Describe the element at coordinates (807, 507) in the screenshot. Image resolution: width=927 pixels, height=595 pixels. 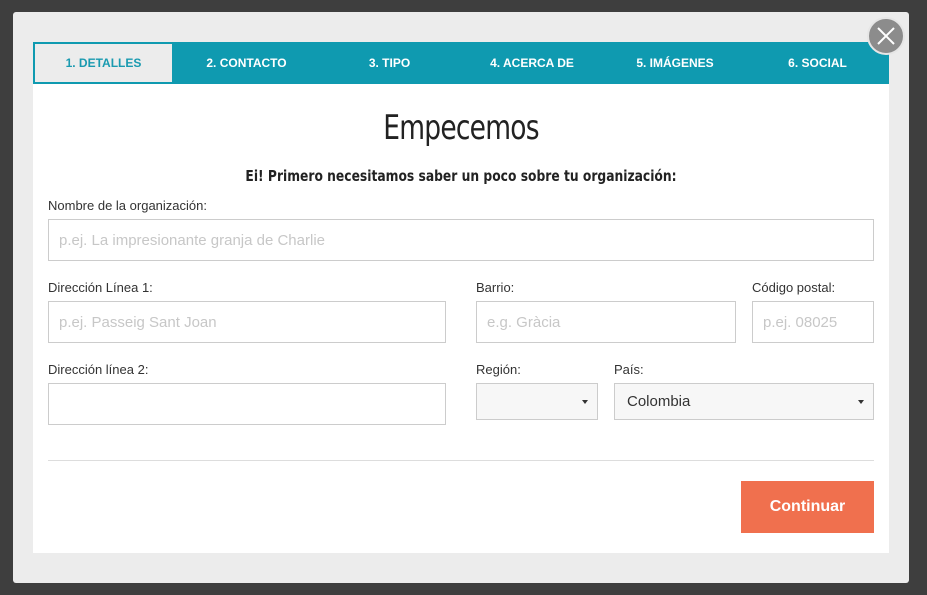
I see `continue-button: Continuar` at that location.